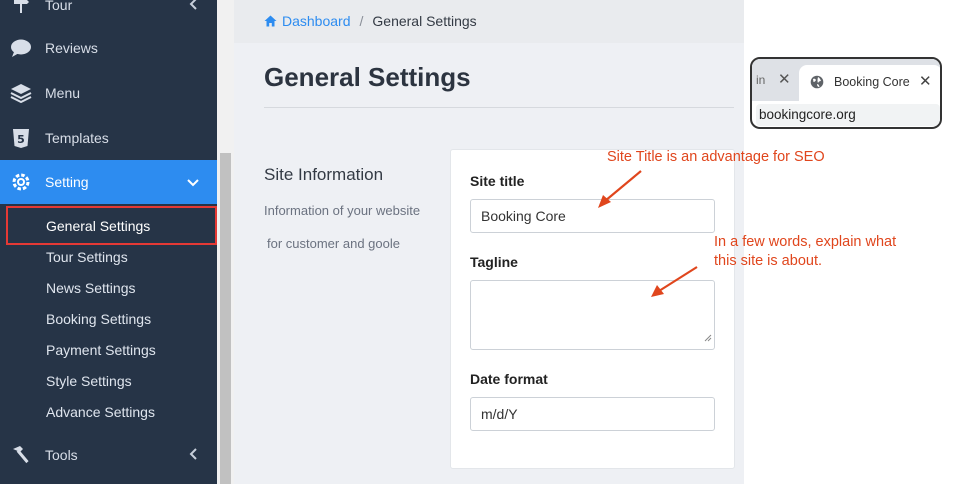  Describe the element at coordinates (817, 84) in the screenshot. I see `globe-icon` at that location.